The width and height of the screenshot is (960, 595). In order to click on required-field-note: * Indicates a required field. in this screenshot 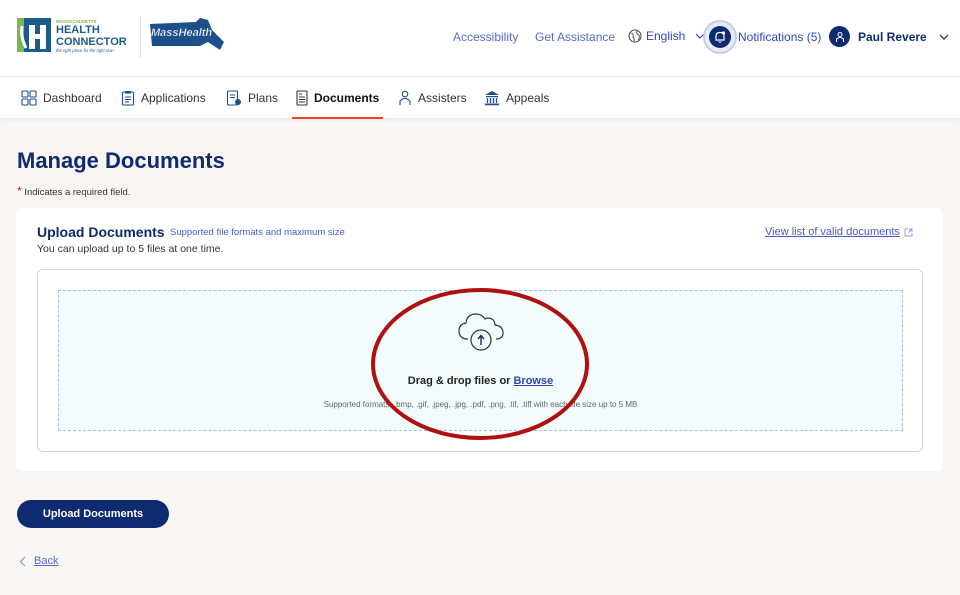, I will do `click(73, 191)`.